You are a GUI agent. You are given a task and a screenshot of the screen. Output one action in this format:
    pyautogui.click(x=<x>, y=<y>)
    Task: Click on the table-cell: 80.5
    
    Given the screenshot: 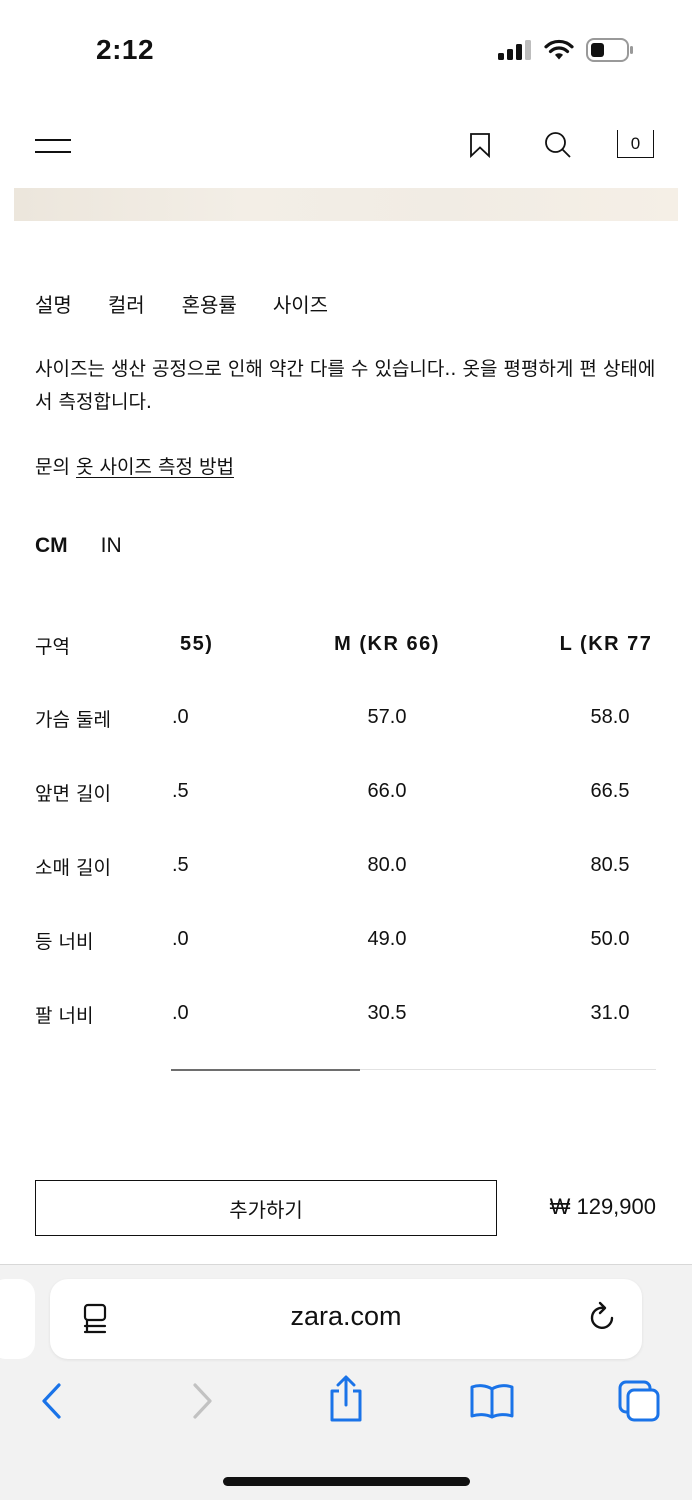 What is the action you would take?
    pyautogui.click(x=610, y=865)
    